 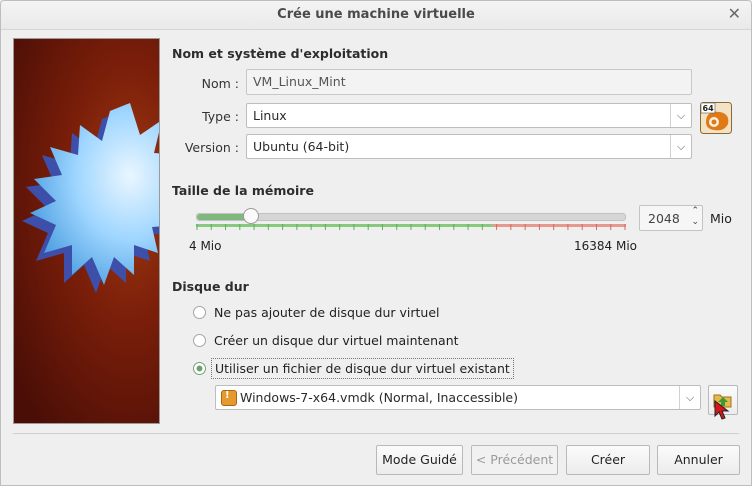 What do you see at coordinates (199, 368) in the screenshot?
I see `radio-existing-disk` at bounding box center [199, 368].